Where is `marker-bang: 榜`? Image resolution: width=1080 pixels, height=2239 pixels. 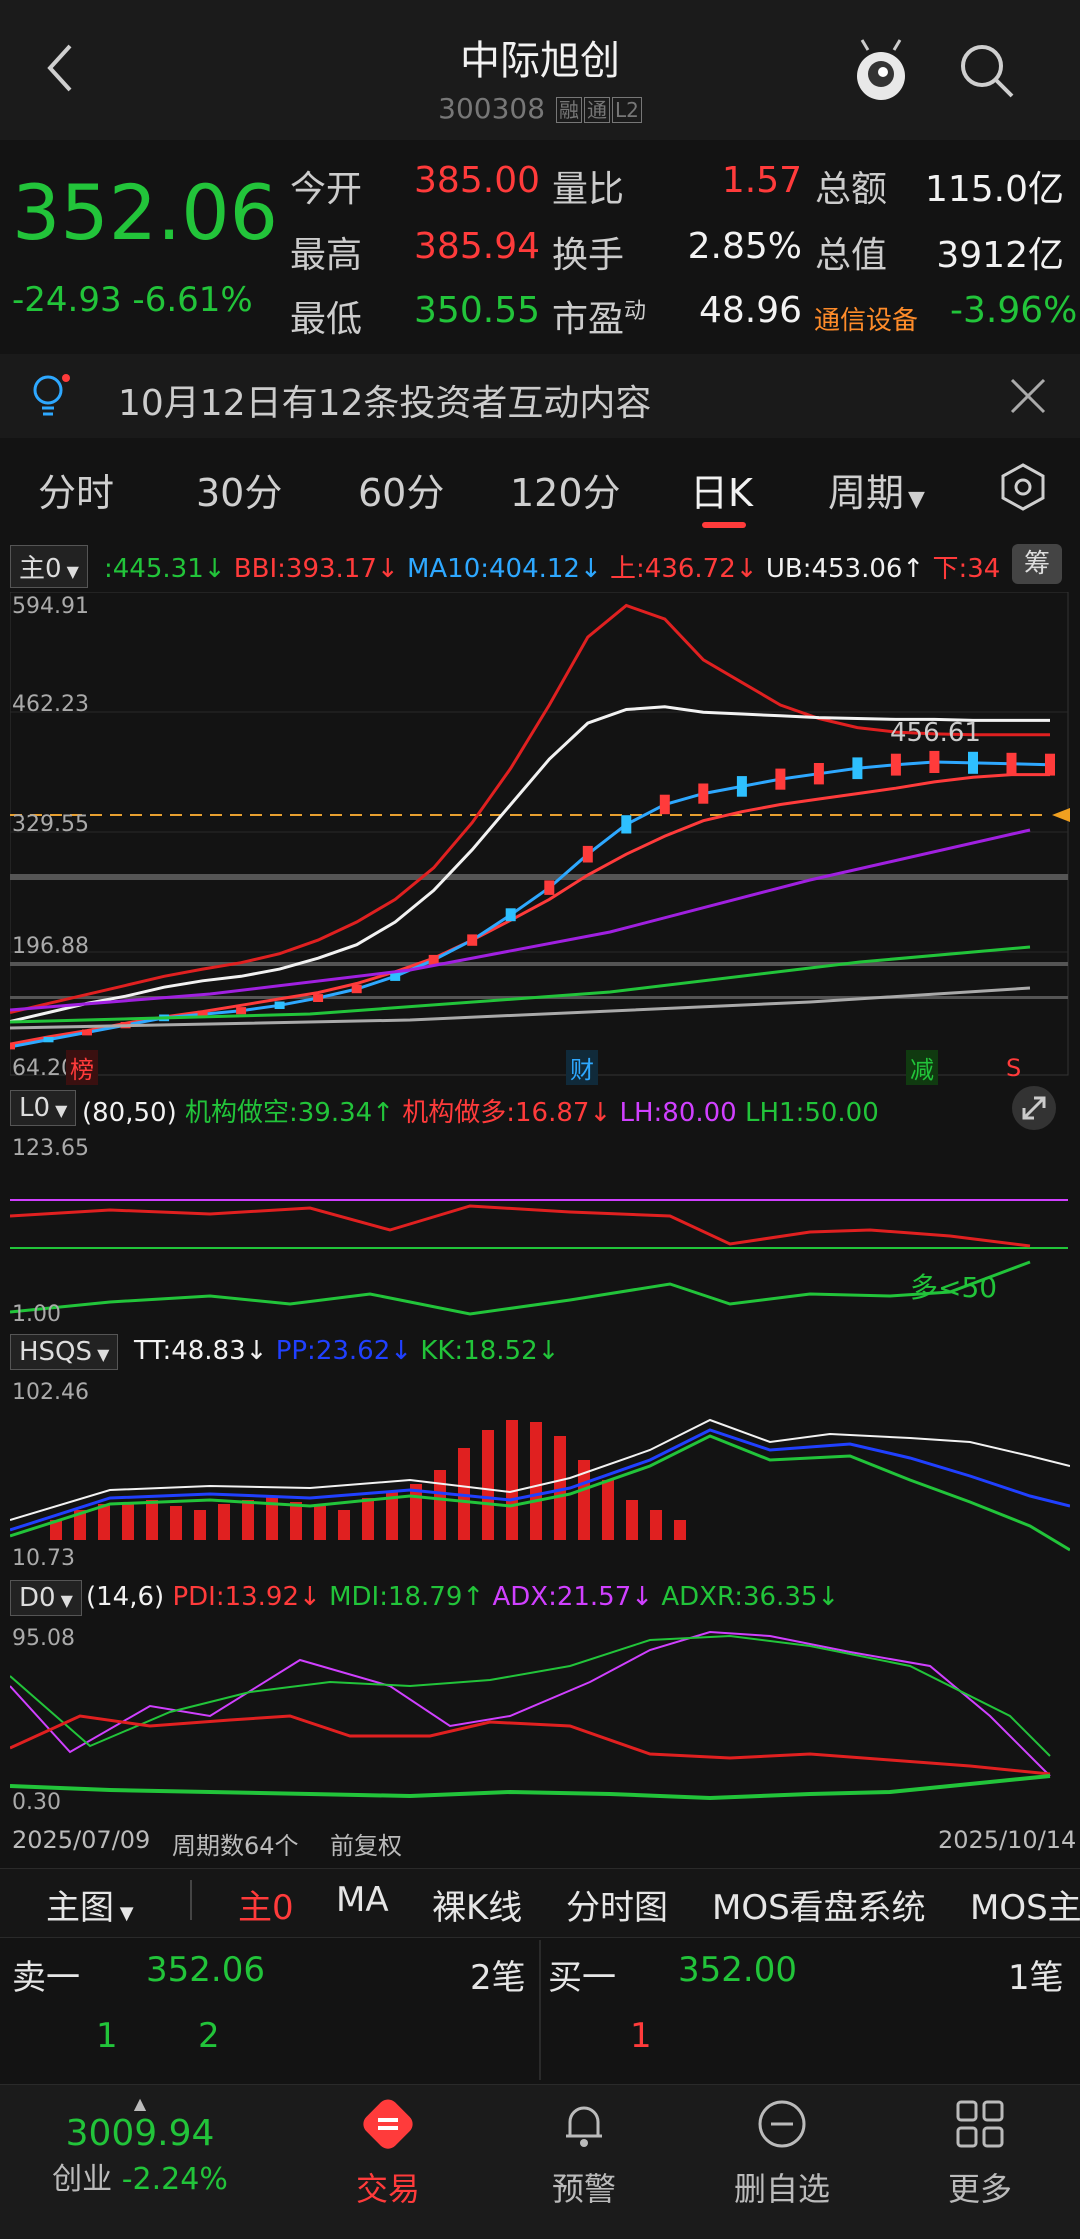 marker-bang: 榜 is located at coordinates (82, 1067).